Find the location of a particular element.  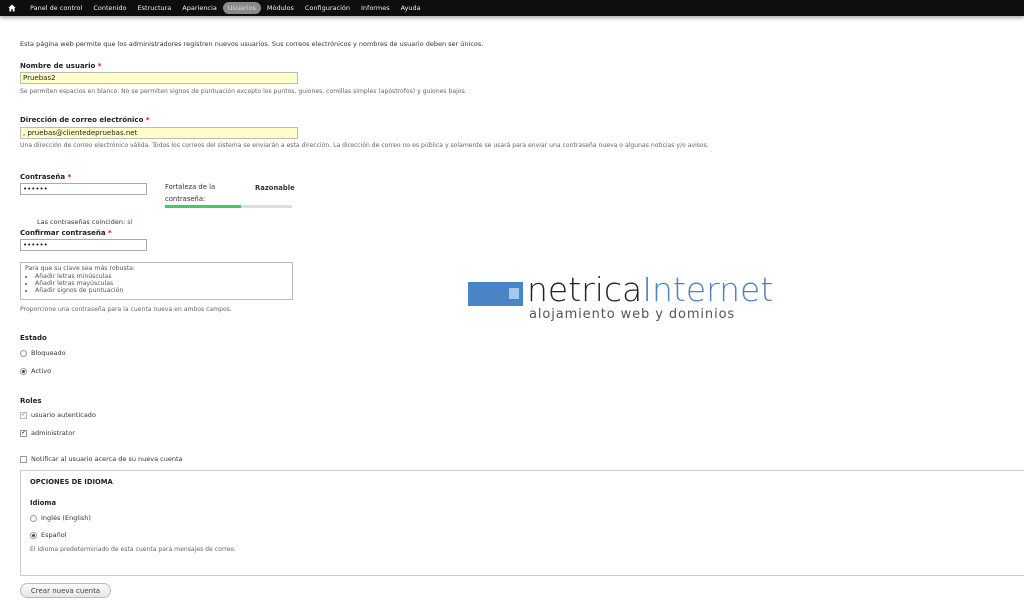

radio-spanish is located at coordinates (33, 535).